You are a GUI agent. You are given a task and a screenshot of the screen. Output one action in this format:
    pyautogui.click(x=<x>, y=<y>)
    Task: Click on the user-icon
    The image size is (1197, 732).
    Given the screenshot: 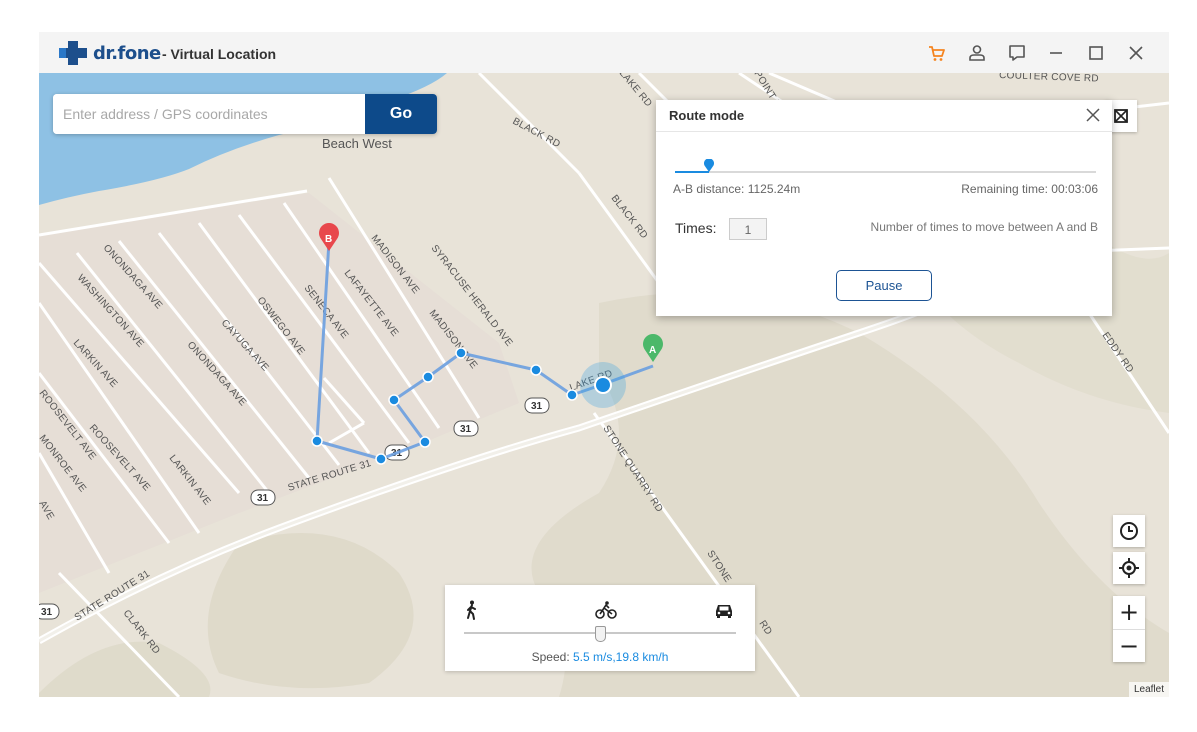 What is the action you would take?
    pyautogui.click(x=977, y=53)
    